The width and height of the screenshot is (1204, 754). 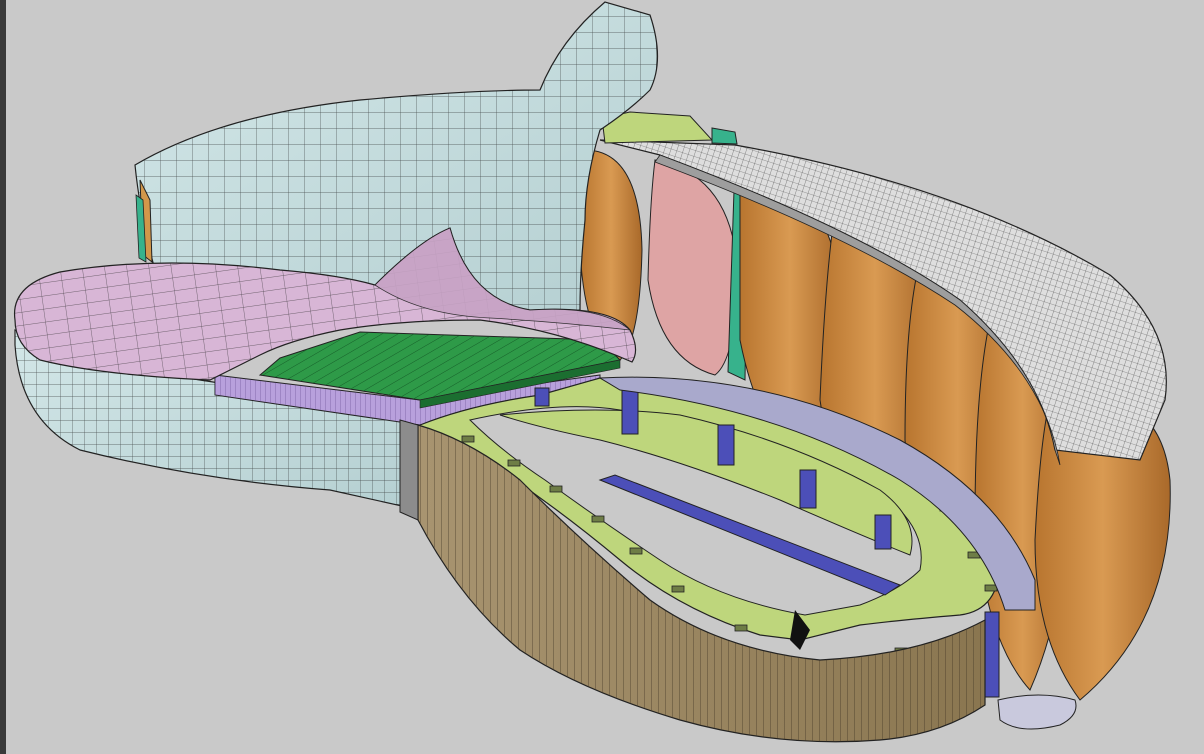 What do you see at coordinates (693, 267) in the screenshot?
I see `rib-panel-pink` at bounding box center [693, 267].